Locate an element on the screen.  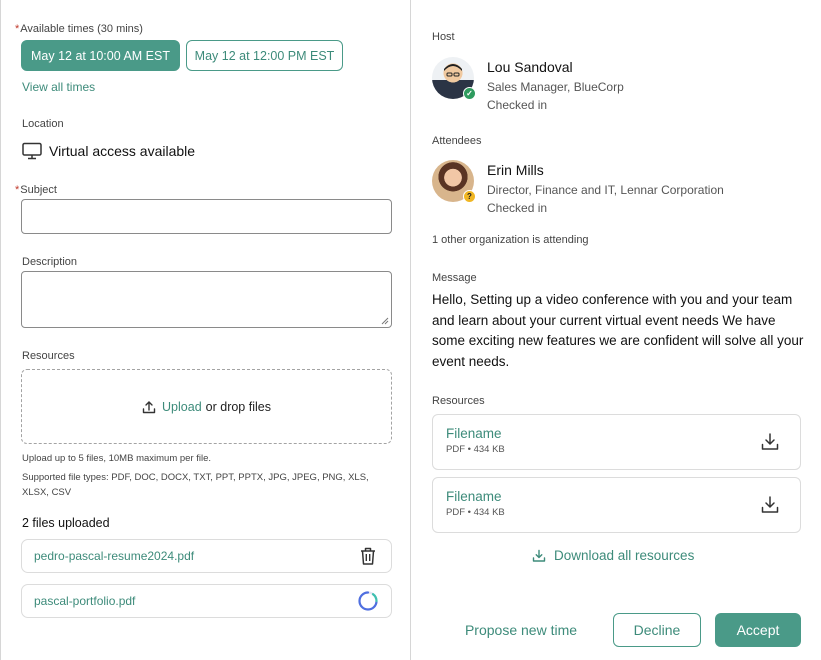
attendees-label: Attendees is located at coordinates (457, 141).